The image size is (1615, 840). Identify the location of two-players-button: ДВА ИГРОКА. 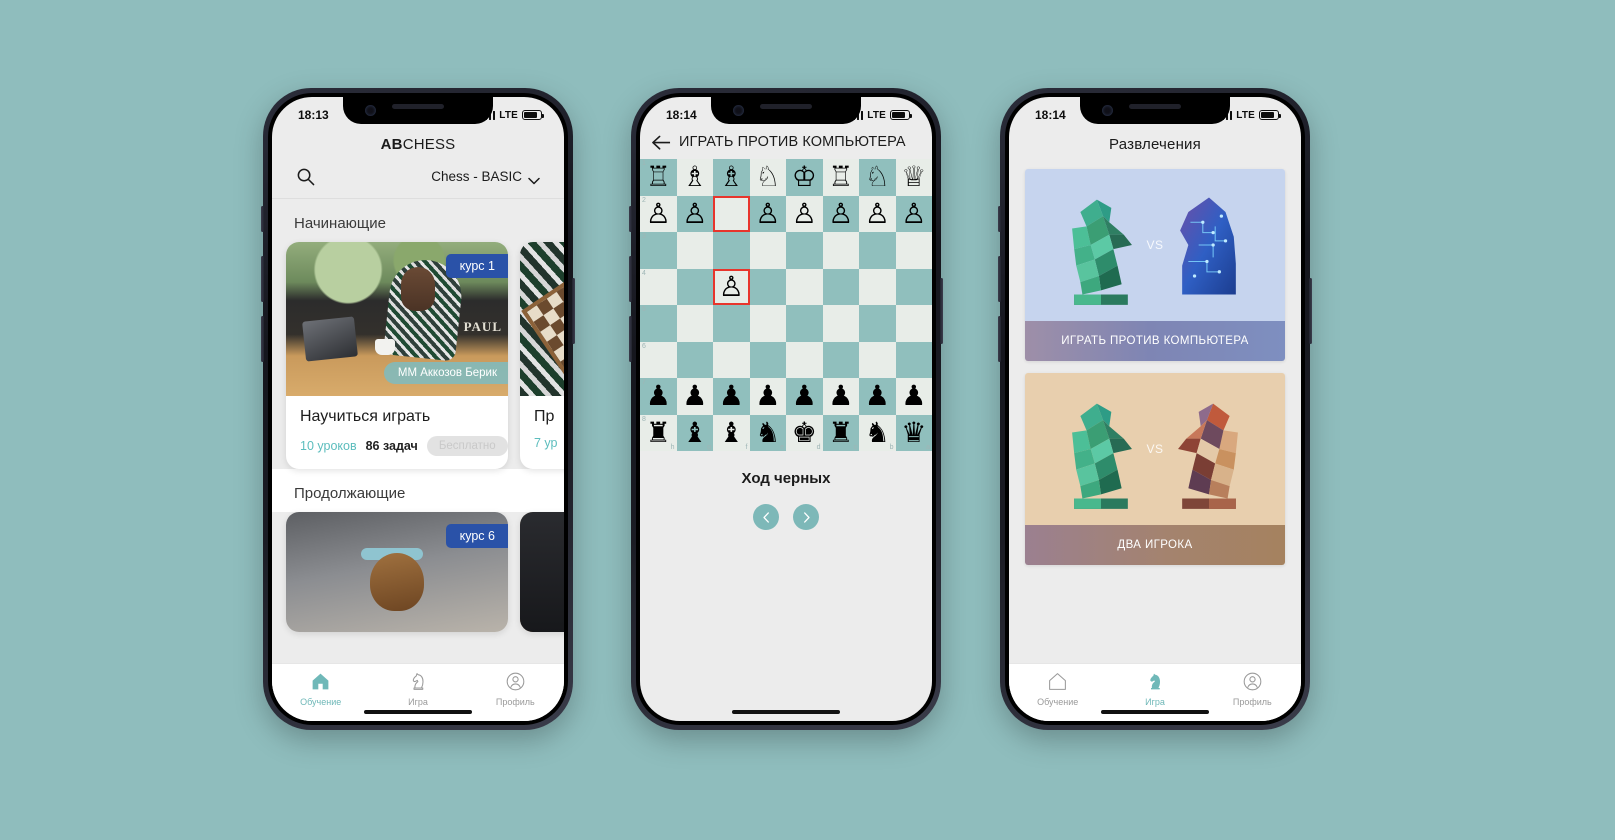
(1155, 545).